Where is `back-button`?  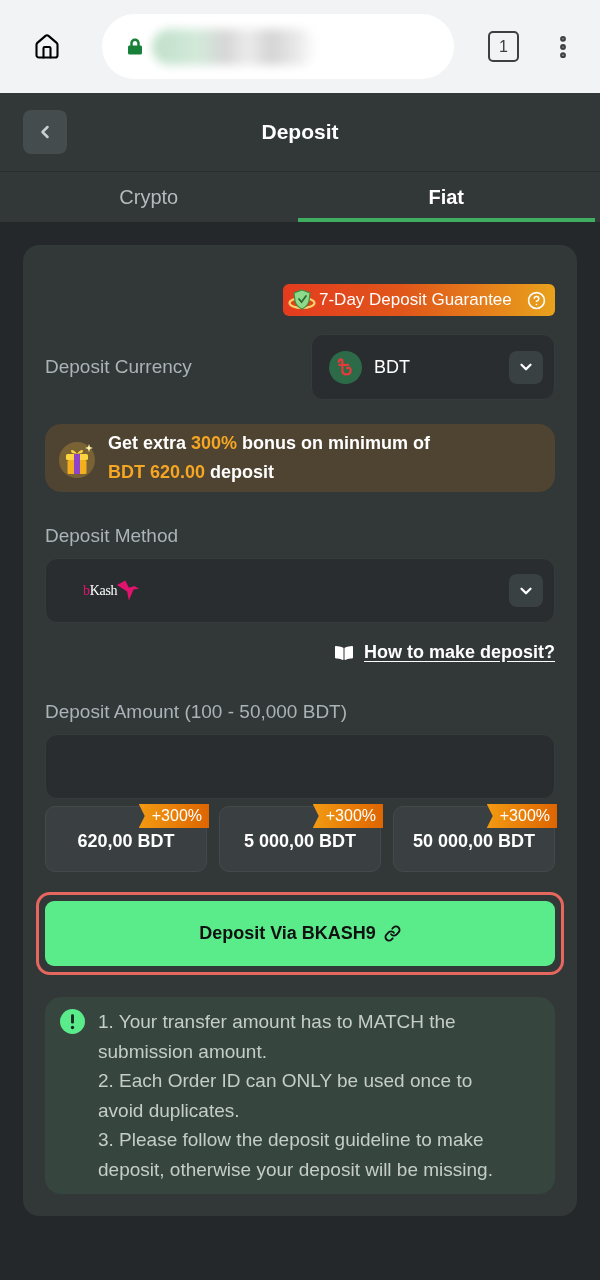 back-button is located at coordinates (45, 132).